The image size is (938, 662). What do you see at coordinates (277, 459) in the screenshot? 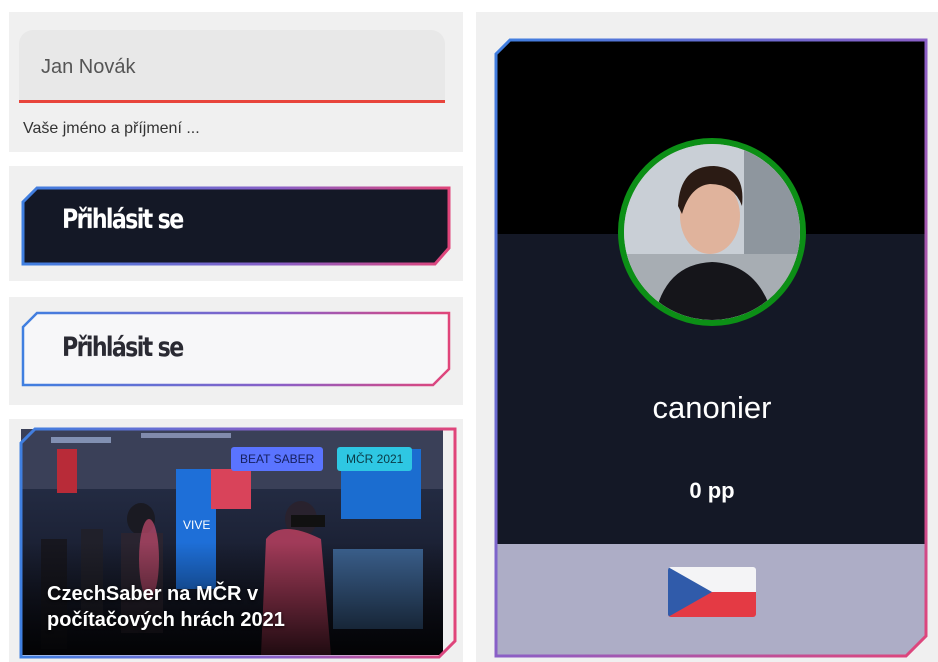
I see `tag-beat-saber: BEAT SABER` at bounding box center [277, 459].